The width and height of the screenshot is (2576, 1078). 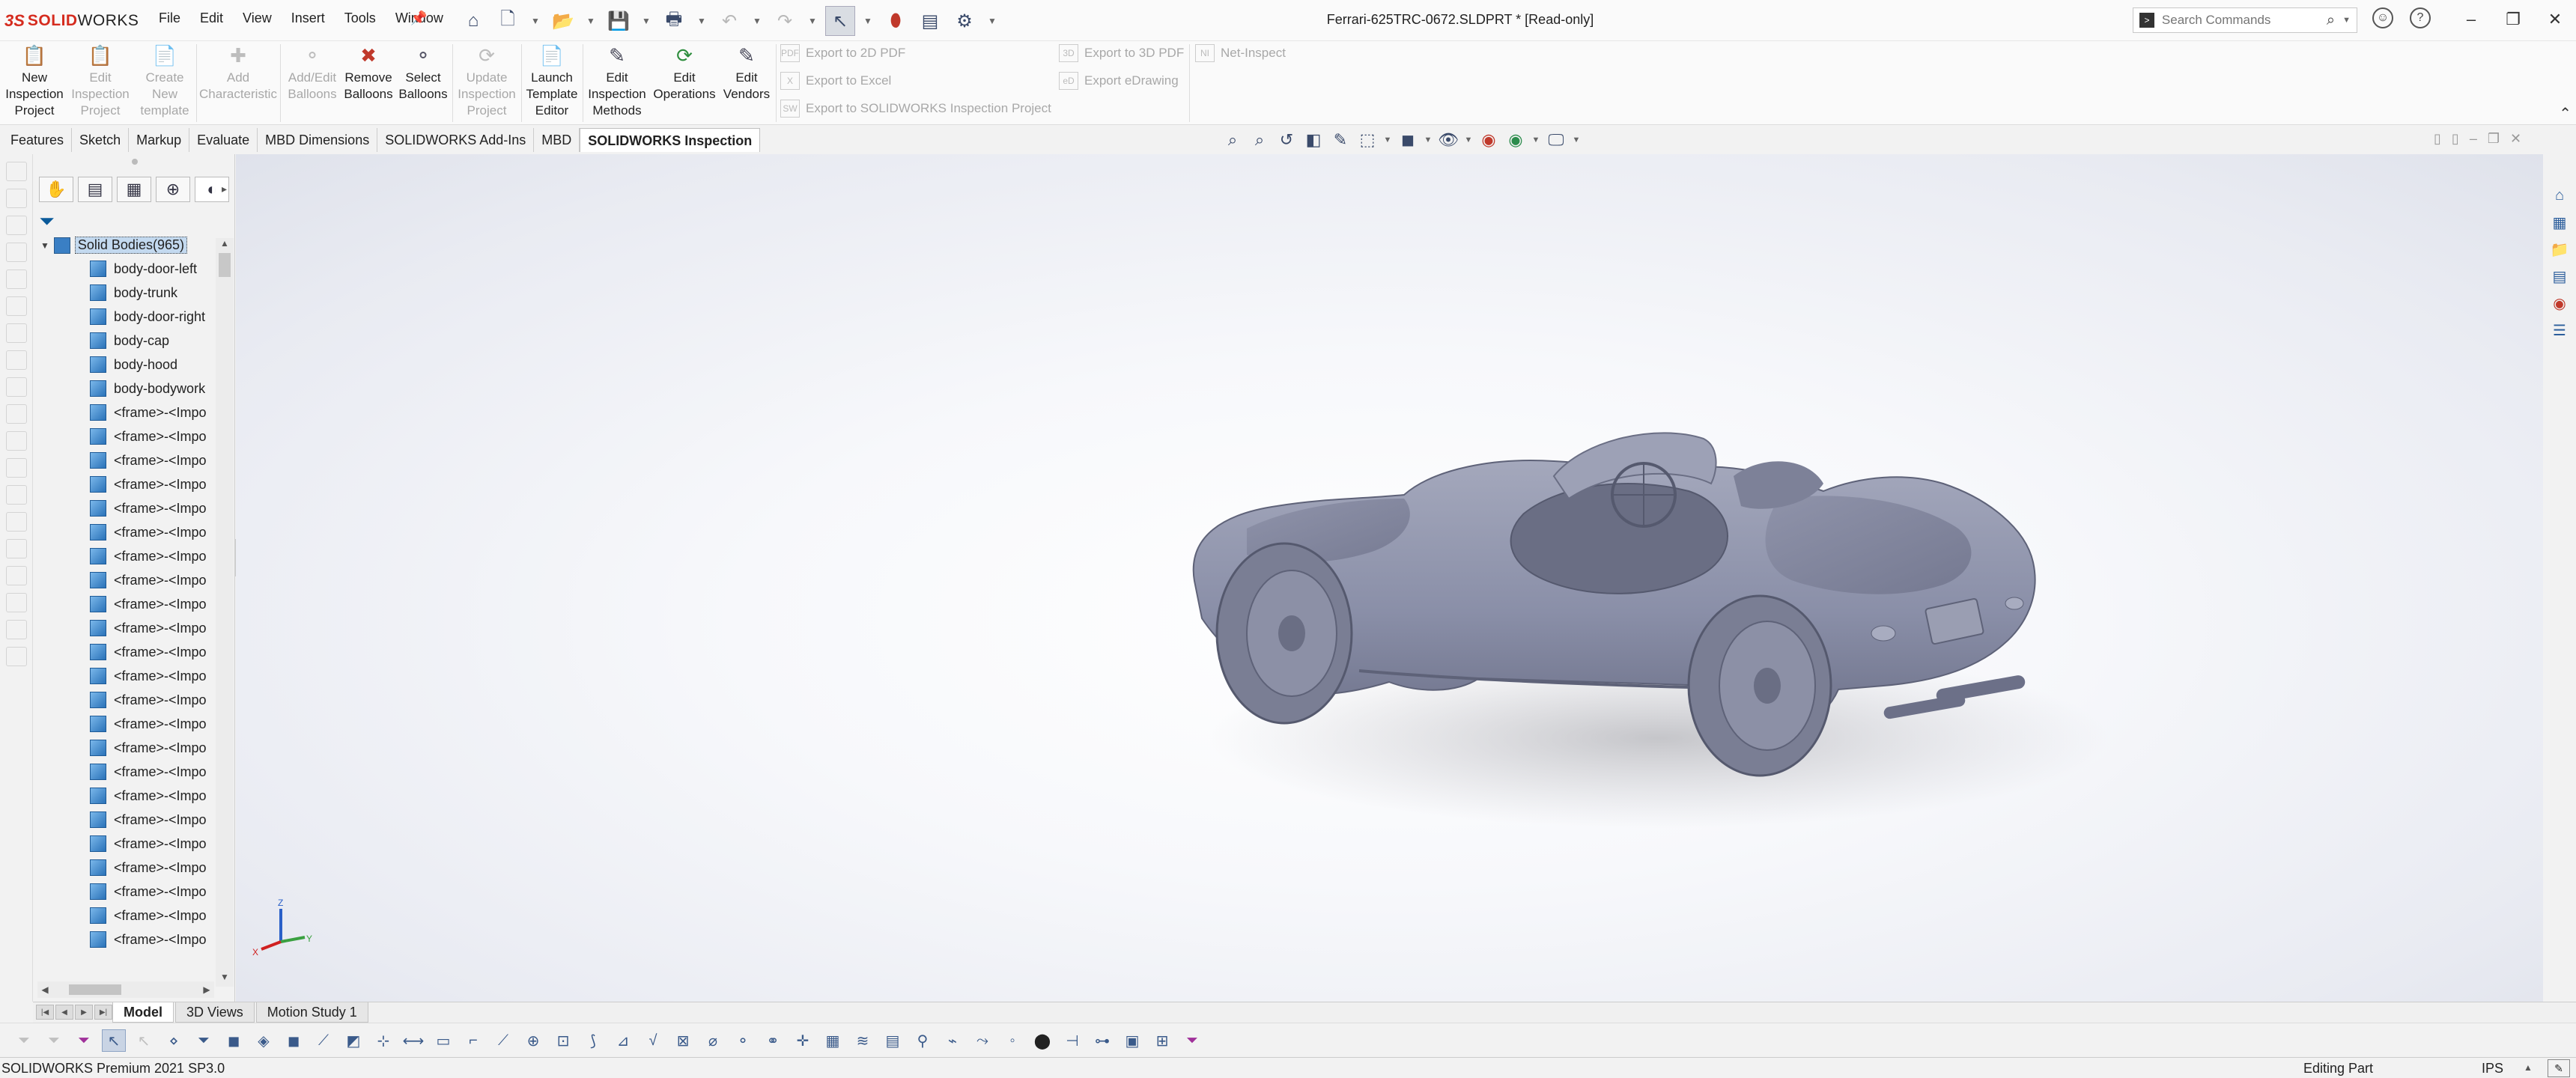 I want to click on filter-faces-icon: ◼, so click(x=234, y=1040).